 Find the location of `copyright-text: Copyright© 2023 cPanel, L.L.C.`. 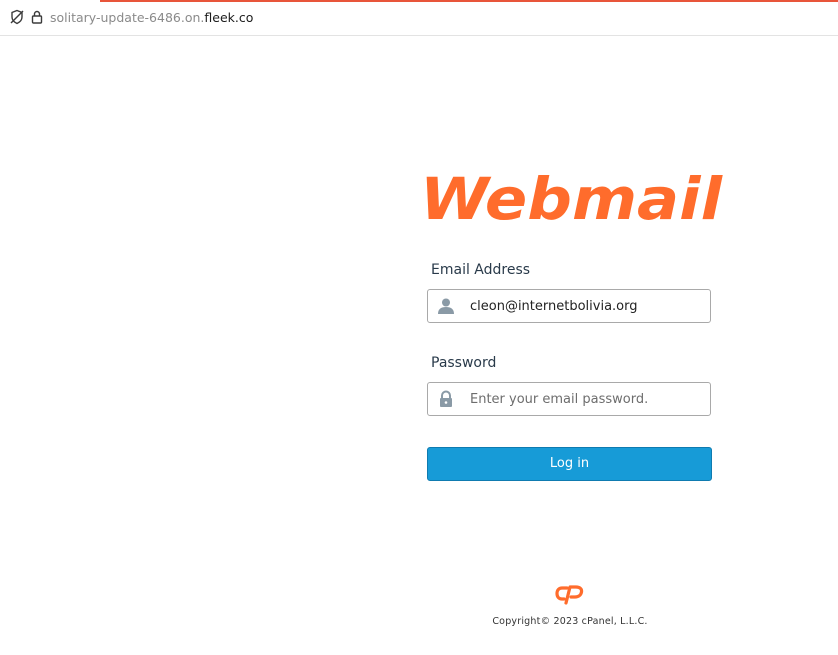

copyright-text: Copyright© 2023 cPanel, L.L.C. is located at coordinates (570, 621).